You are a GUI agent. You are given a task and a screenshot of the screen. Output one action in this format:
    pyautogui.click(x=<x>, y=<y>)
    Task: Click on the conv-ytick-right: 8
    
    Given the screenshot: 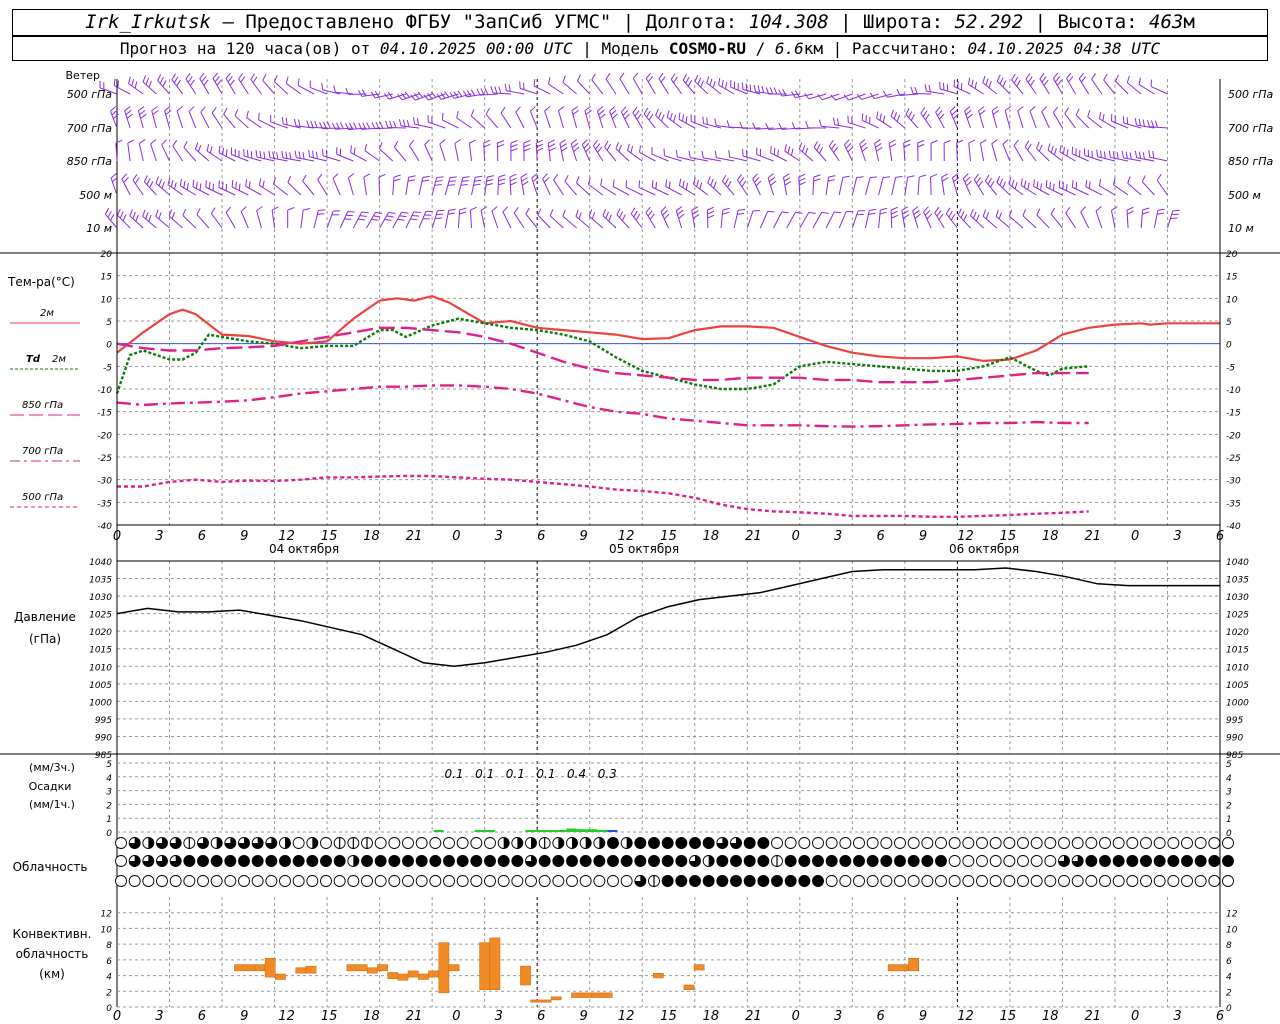 What is the action you would take?
    pyautogui.click(x=1229, y=946)
    